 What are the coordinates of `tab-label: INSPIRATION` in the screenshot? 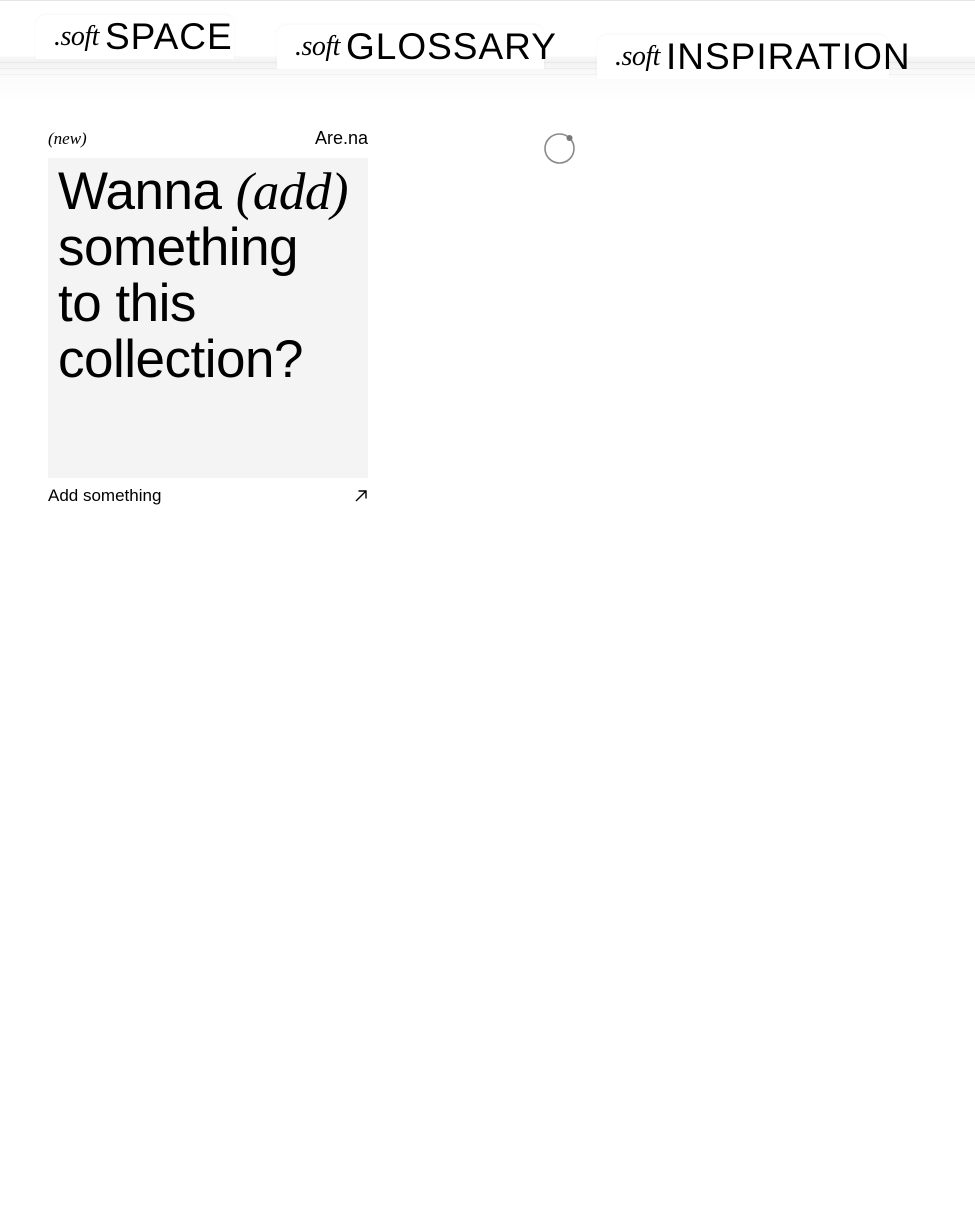 It's located at (788, 56).